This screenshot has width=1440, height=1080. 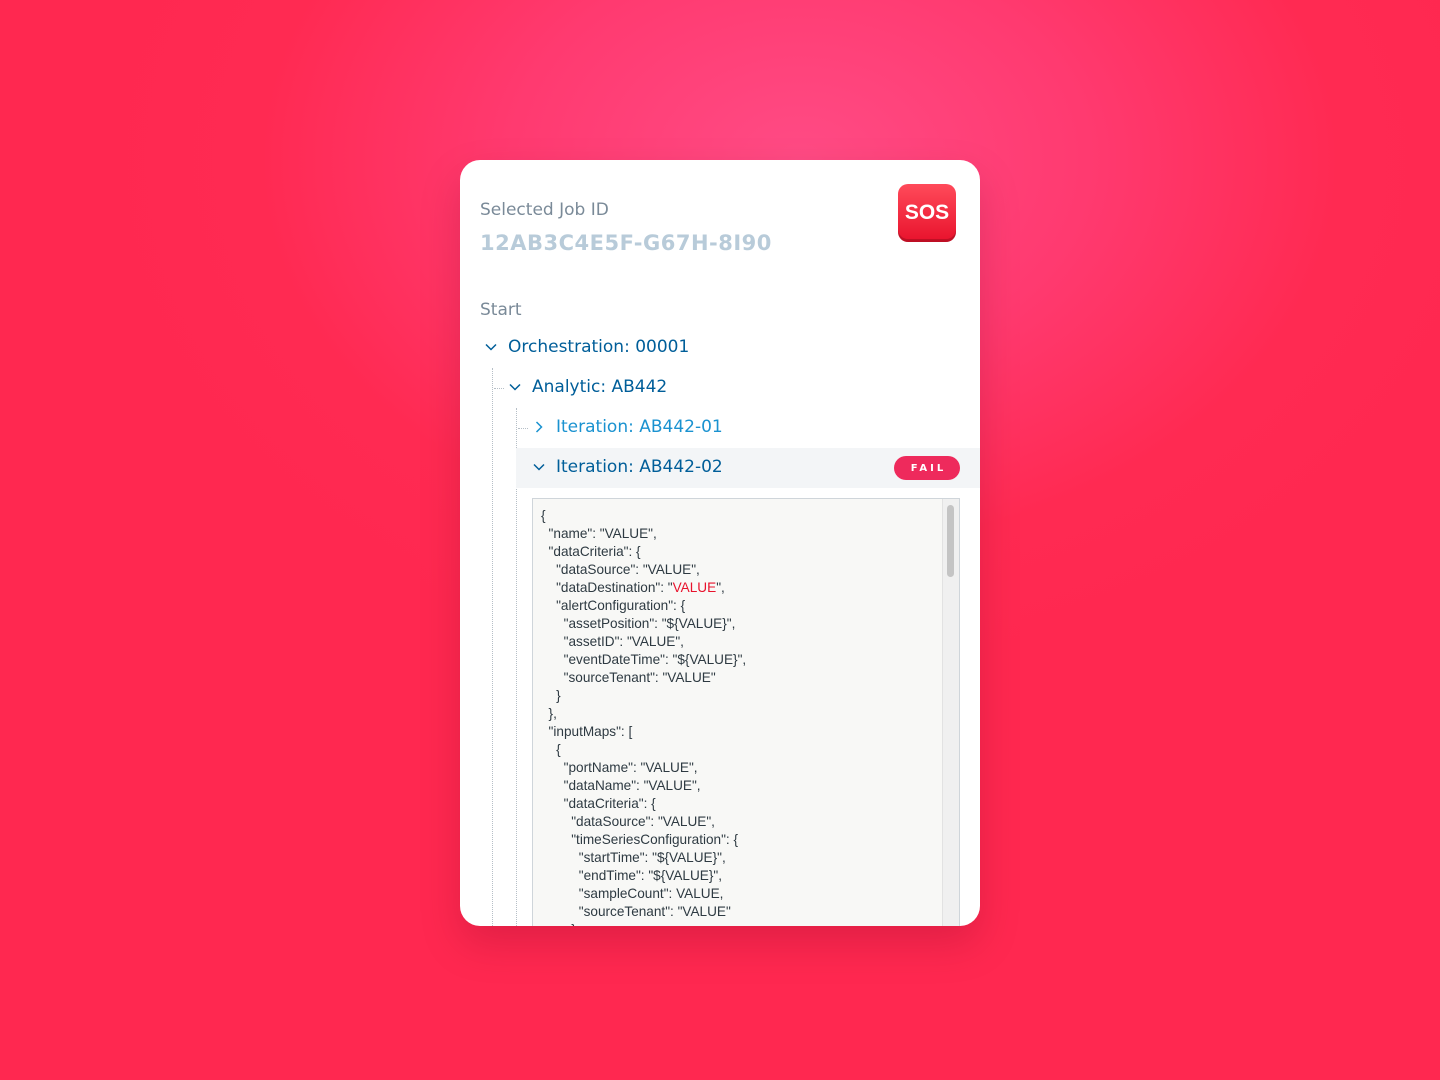 What do you see at coordinates (927, 468) in the screenshot?
I see `status-badge: FAIL` at bounding box center [927, 468].